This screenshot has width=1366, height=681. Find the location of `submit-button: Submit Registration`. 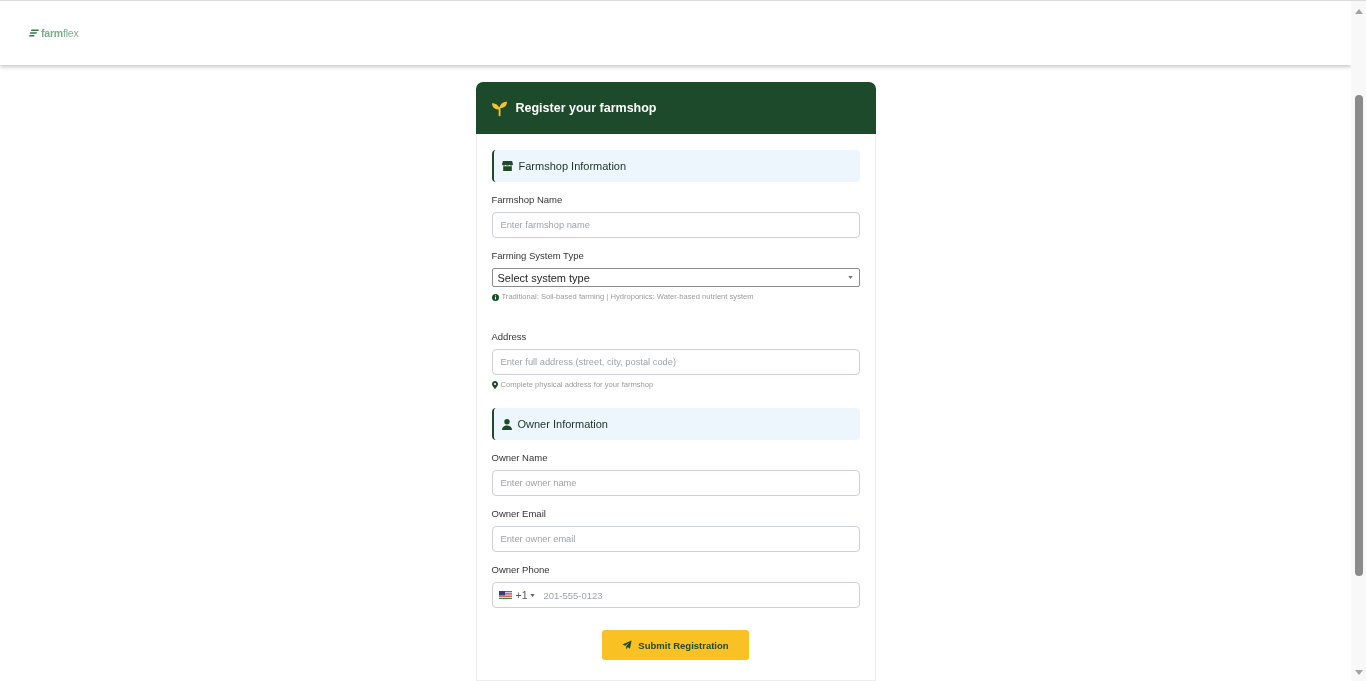

submit-button: Submit Registration is located at coordinates (675, 645).